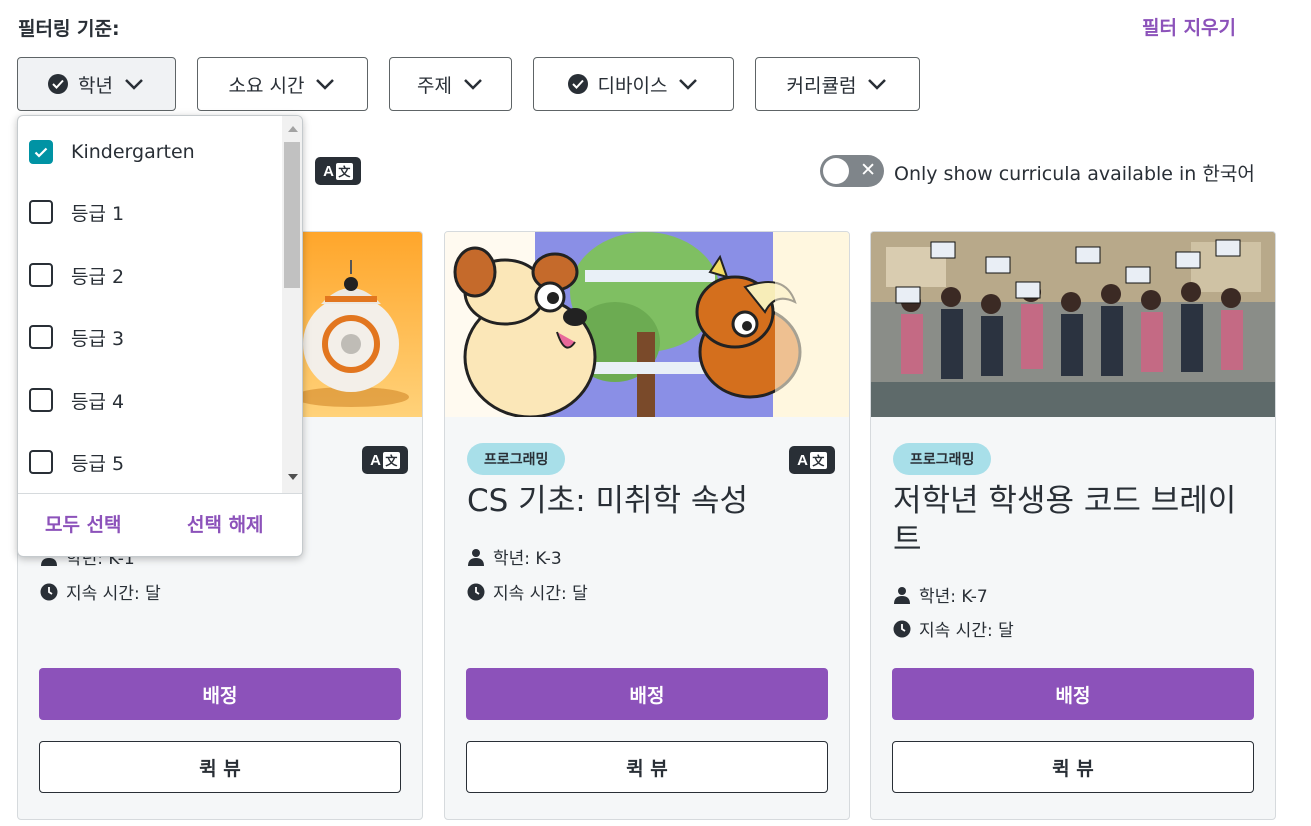  I want to click on grade-option-4: 등급 4, so click(76, 400).